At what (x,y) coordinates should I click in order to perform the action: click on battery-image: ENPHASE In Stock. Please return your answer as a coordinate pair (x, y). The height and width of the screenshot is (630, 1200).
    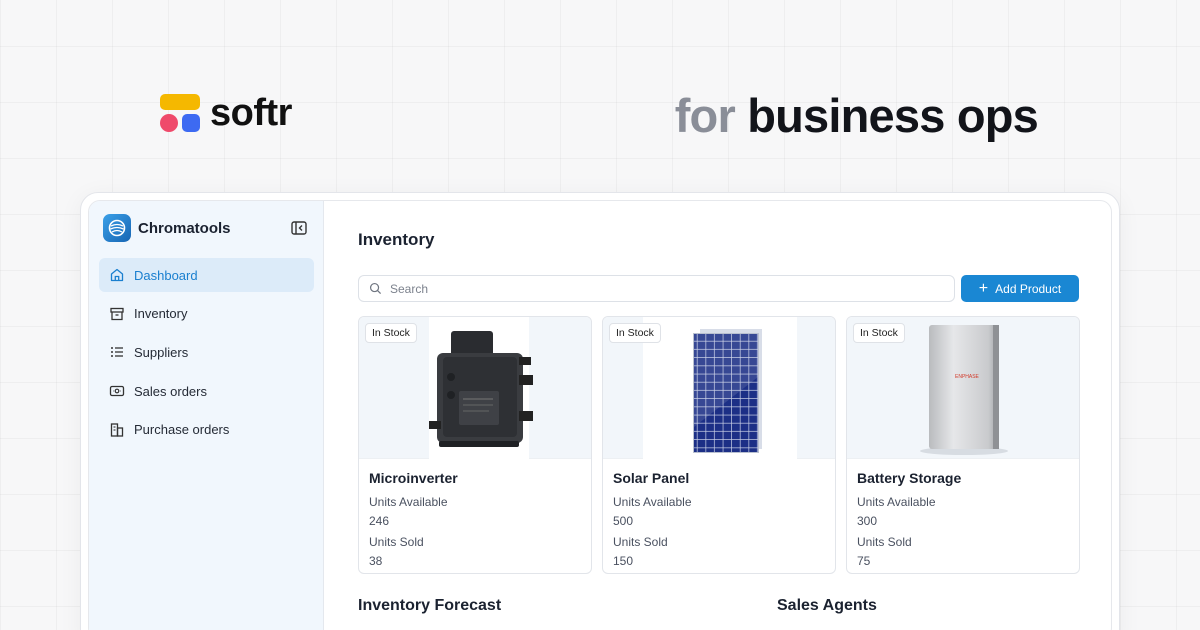
    Looking at the image, I should click on (963, 388).